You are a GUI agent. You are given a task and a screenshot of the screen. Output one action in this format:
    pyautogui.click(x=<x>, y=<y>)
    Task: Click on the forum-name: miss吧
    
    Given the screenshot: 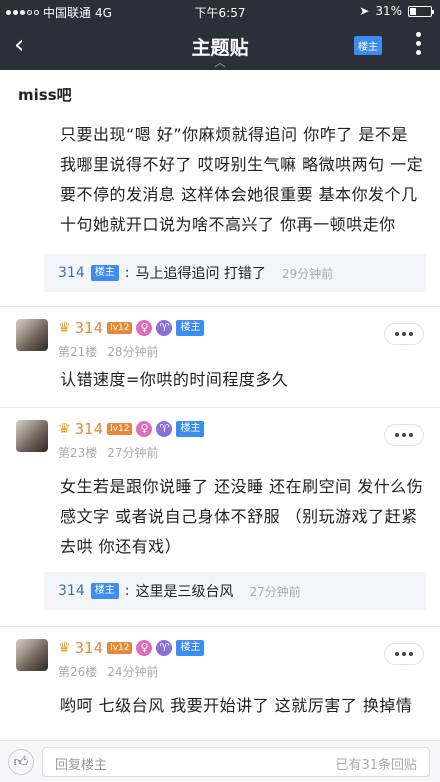 What is the action you would take?
    pyautogui.click(x=220, y=88)
    